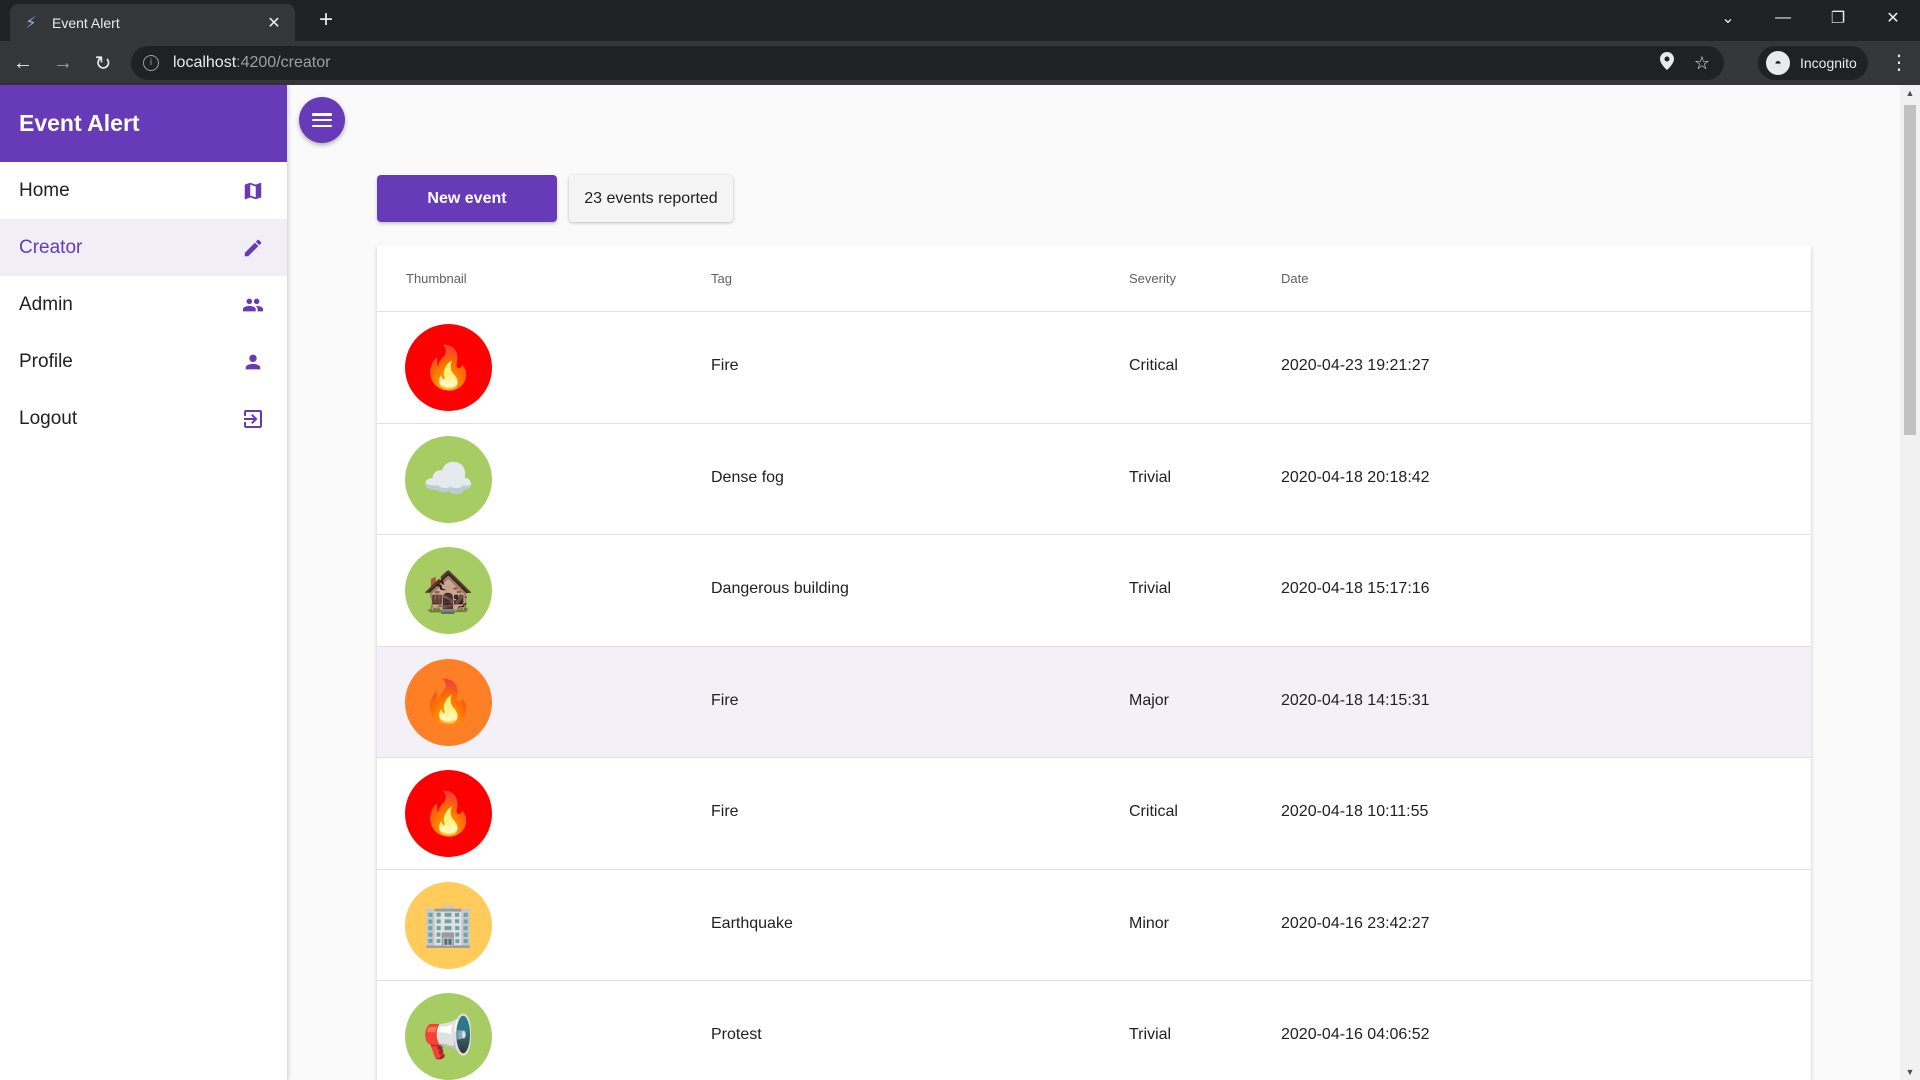  Describe the element at coordinates (1899, 63) in the screenshot. I see `browser-menu-icon: ⋮` at that location.